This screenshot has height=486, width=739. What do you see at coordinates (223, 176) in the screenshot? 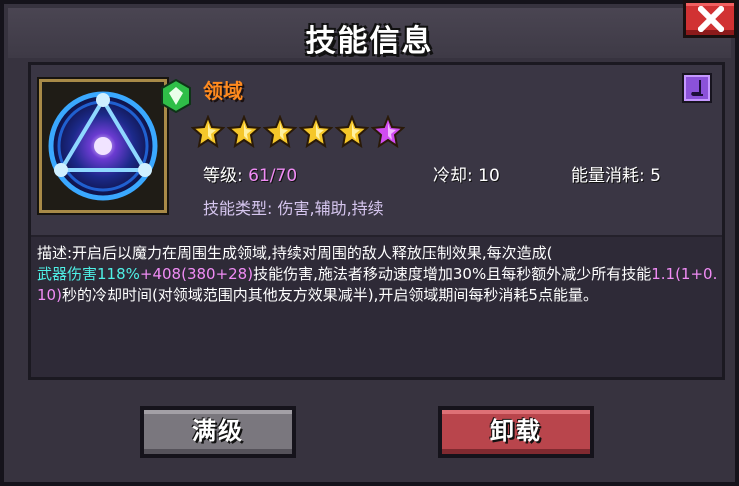
I see `level-label: 等级:` at bounding box center [223, 176].